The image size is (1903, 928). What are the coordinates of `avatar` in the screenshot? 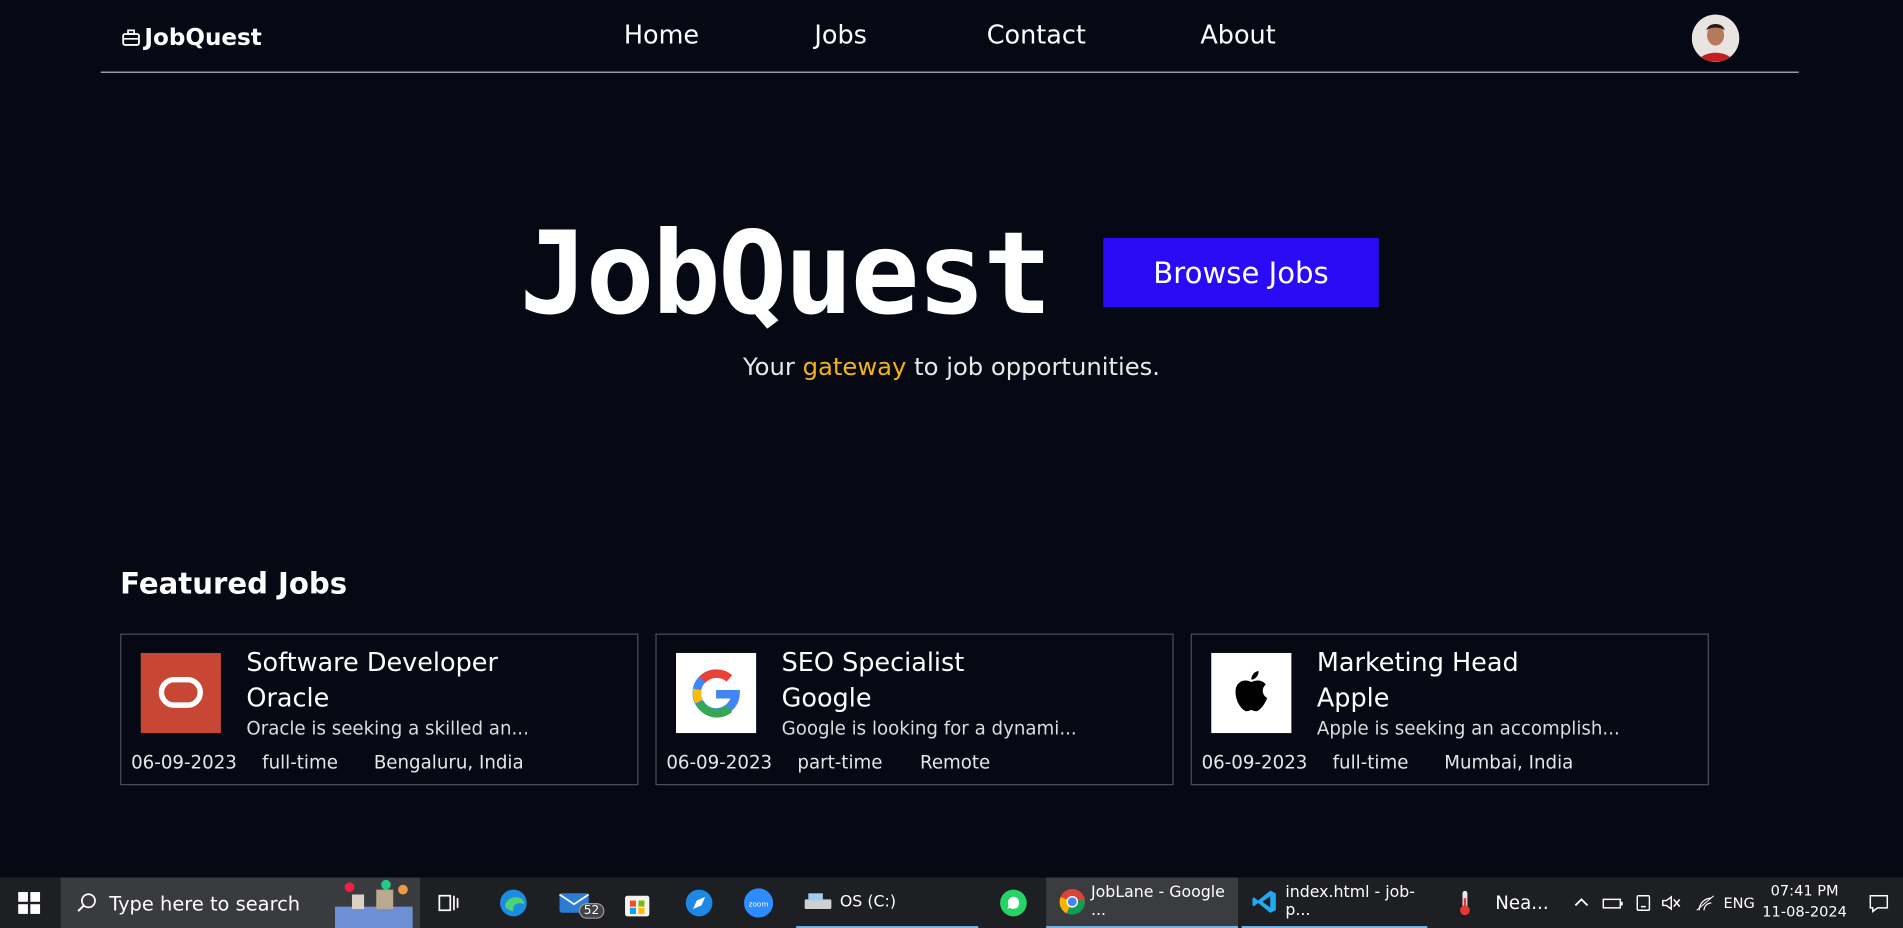 It's located at (1715, 38).